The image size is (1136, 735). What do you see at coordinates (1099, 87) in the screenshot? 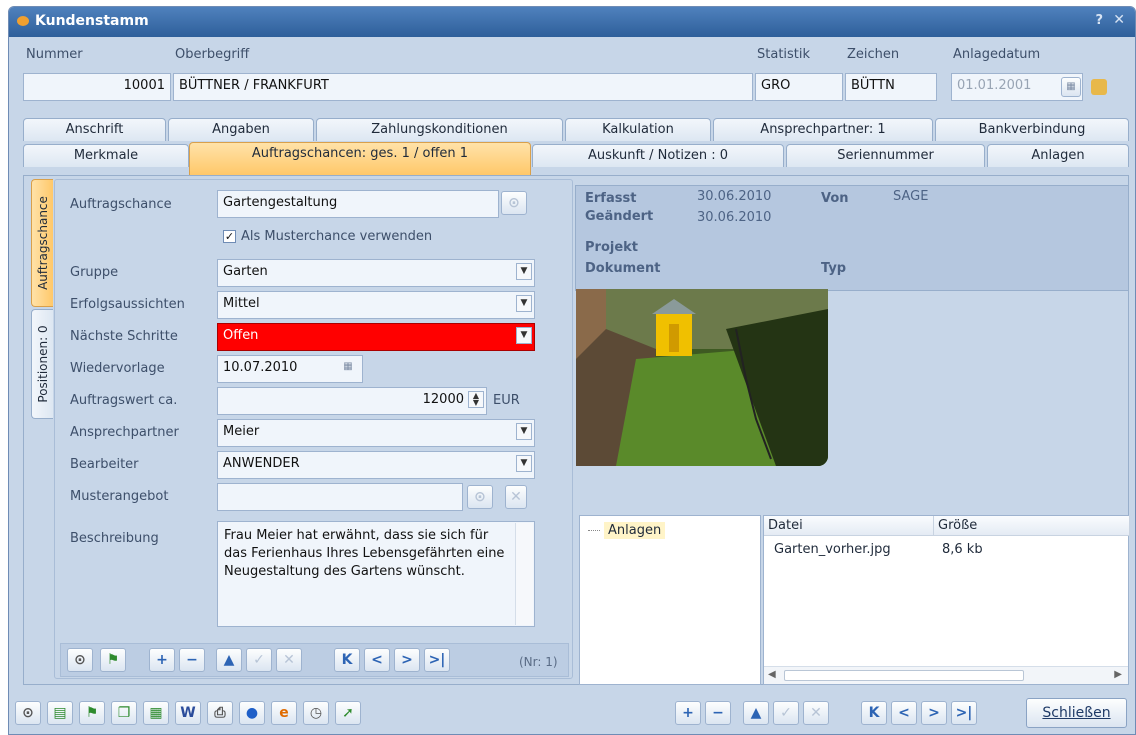
I see `lock-icon` at bounding box center [1099, 87].